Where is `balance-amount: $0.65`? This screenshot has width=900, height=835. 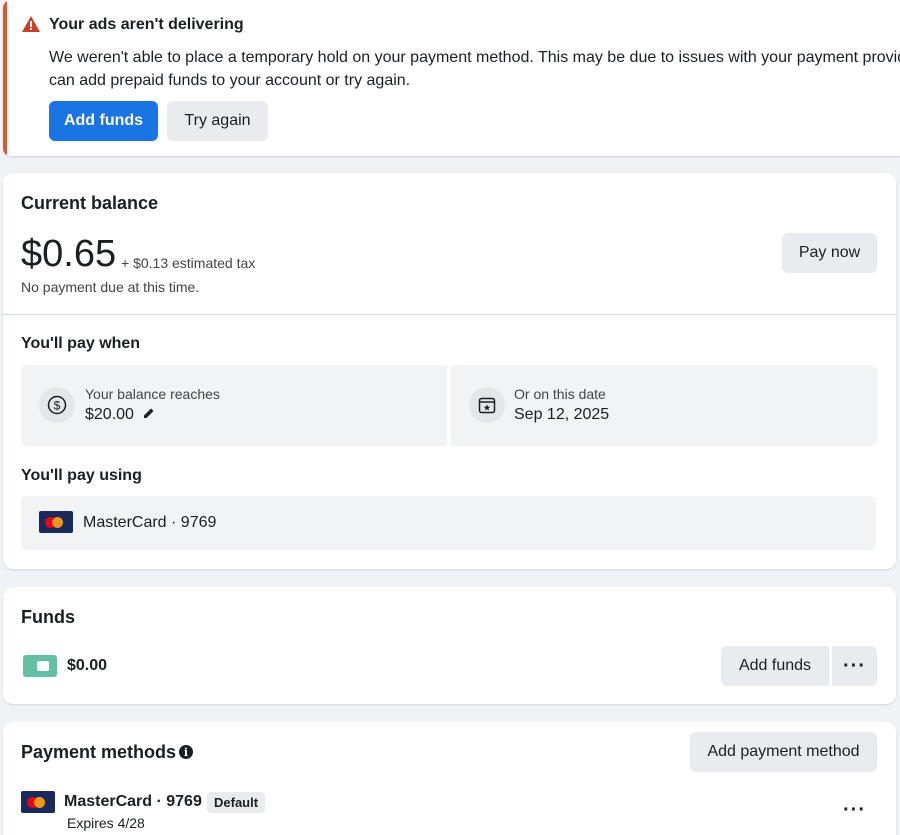 balance-amount: $0.65 is located at coordinates (69, 254).